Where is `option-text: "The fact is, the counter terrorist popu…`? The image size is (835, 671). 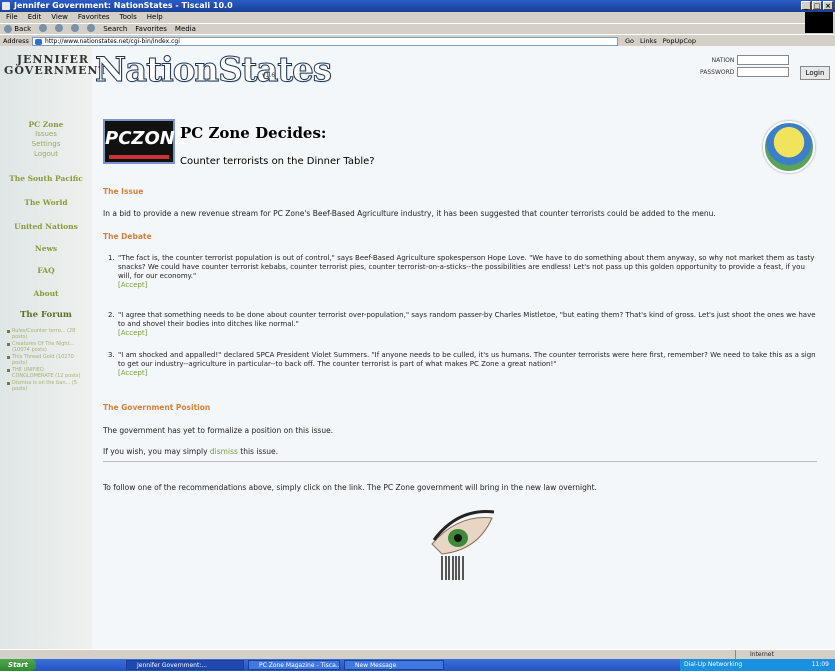
option-text: "The fact is, the counter terrorist popu… is located at coordinates (466, 267).